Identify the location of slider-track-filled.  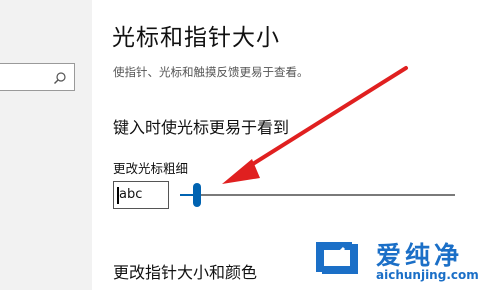
(186, 195).